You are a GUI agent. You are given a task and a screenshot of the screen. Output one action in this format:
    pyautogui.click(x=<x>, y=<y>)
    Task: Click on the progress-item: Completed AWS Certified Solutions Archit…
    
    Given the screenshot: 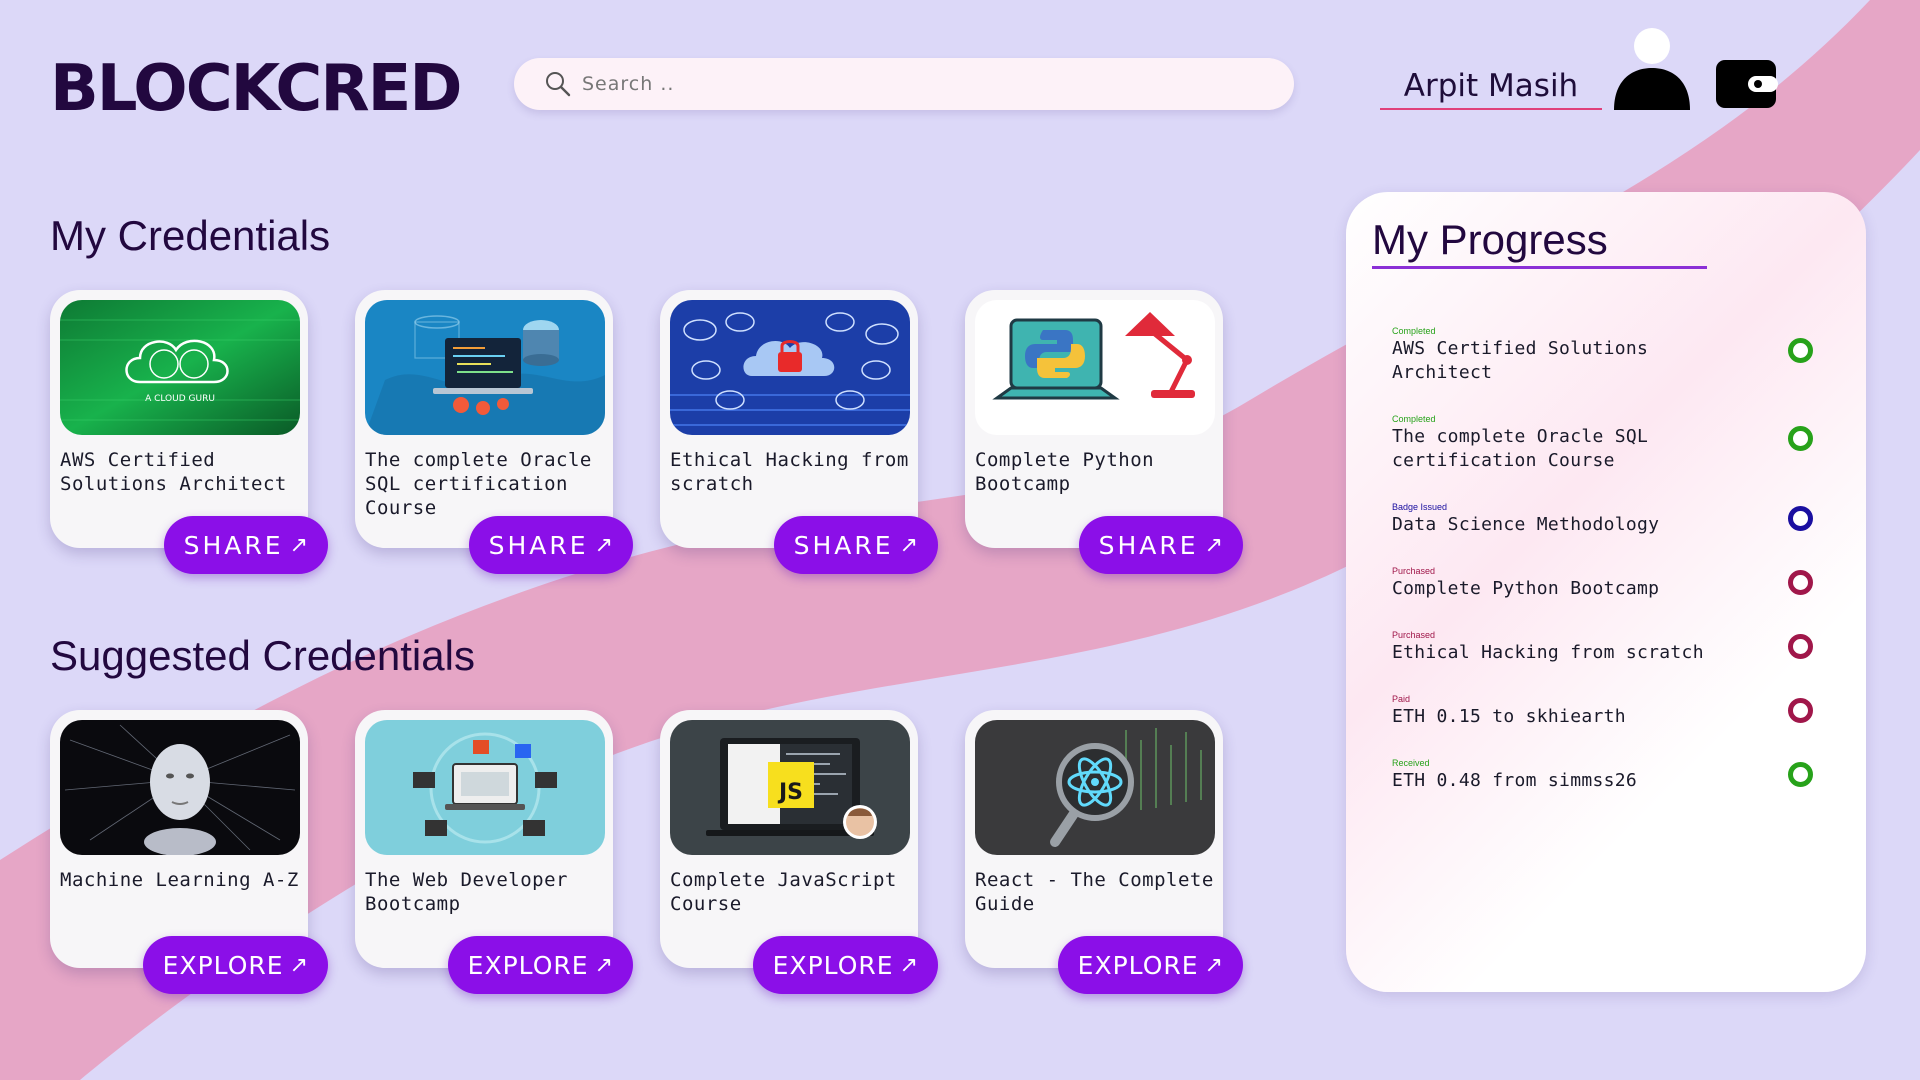 What is the action you would take?
    pyautogui.click(x=1612, y=355)
    